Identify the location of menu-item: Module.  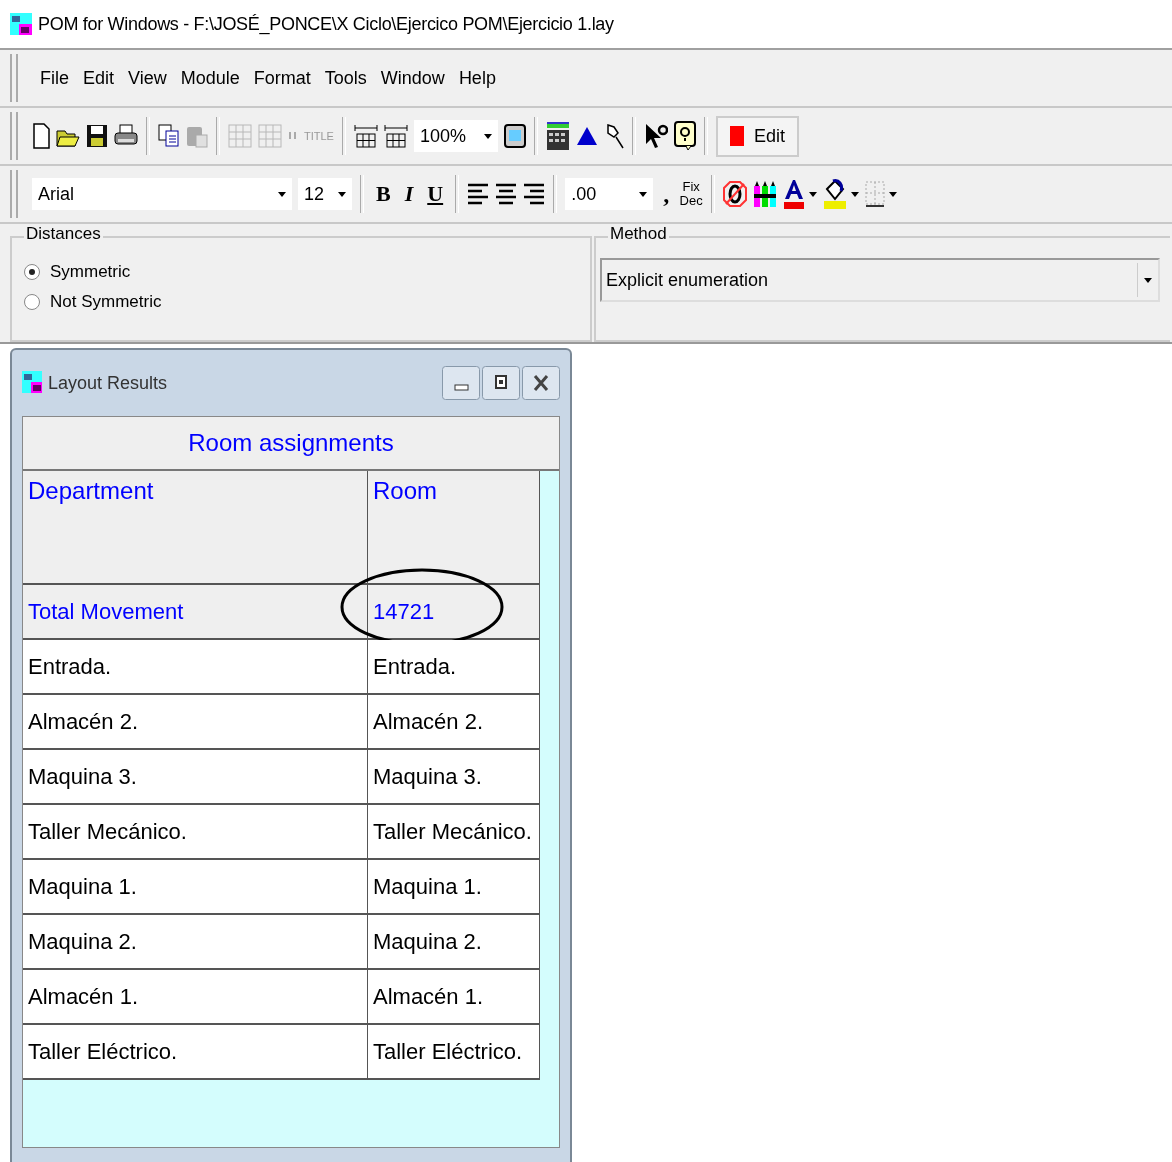
(210, 78).